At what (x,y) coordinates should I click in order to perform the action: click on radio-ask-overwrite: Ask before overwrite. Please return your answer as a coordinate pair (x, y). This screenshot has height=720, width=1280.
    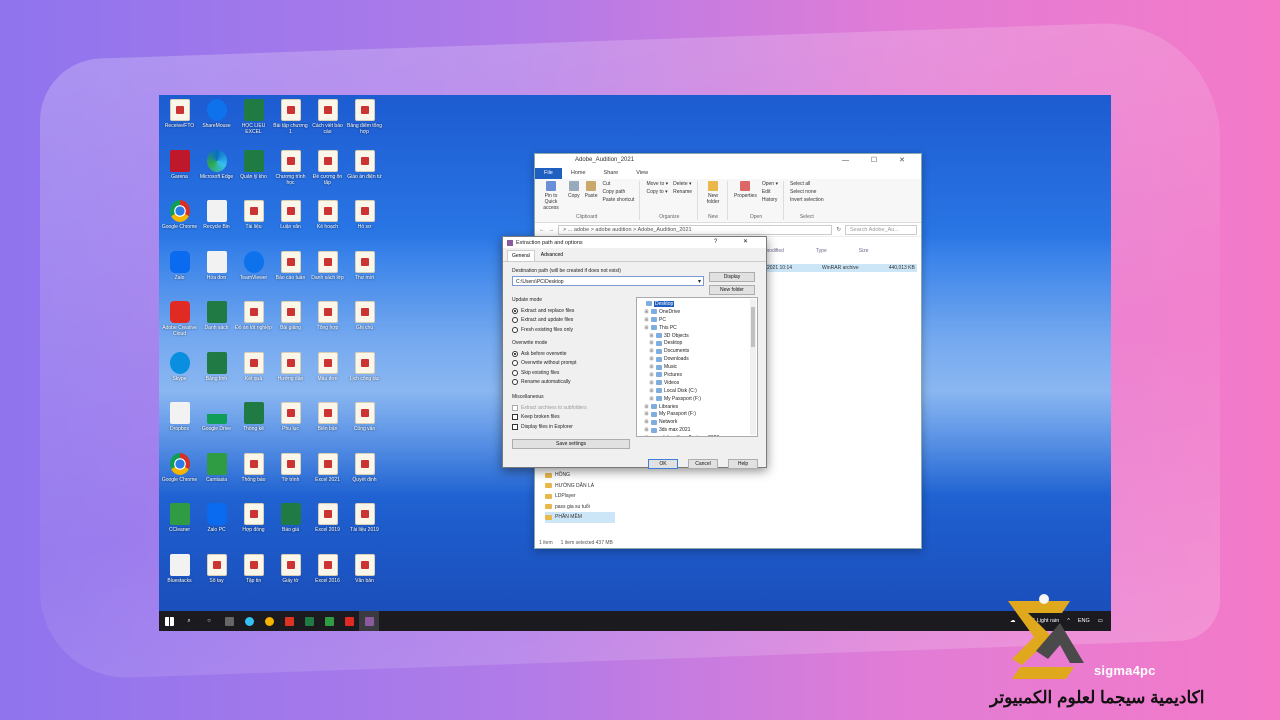
    Looking at the image, I should click on (571, 354).